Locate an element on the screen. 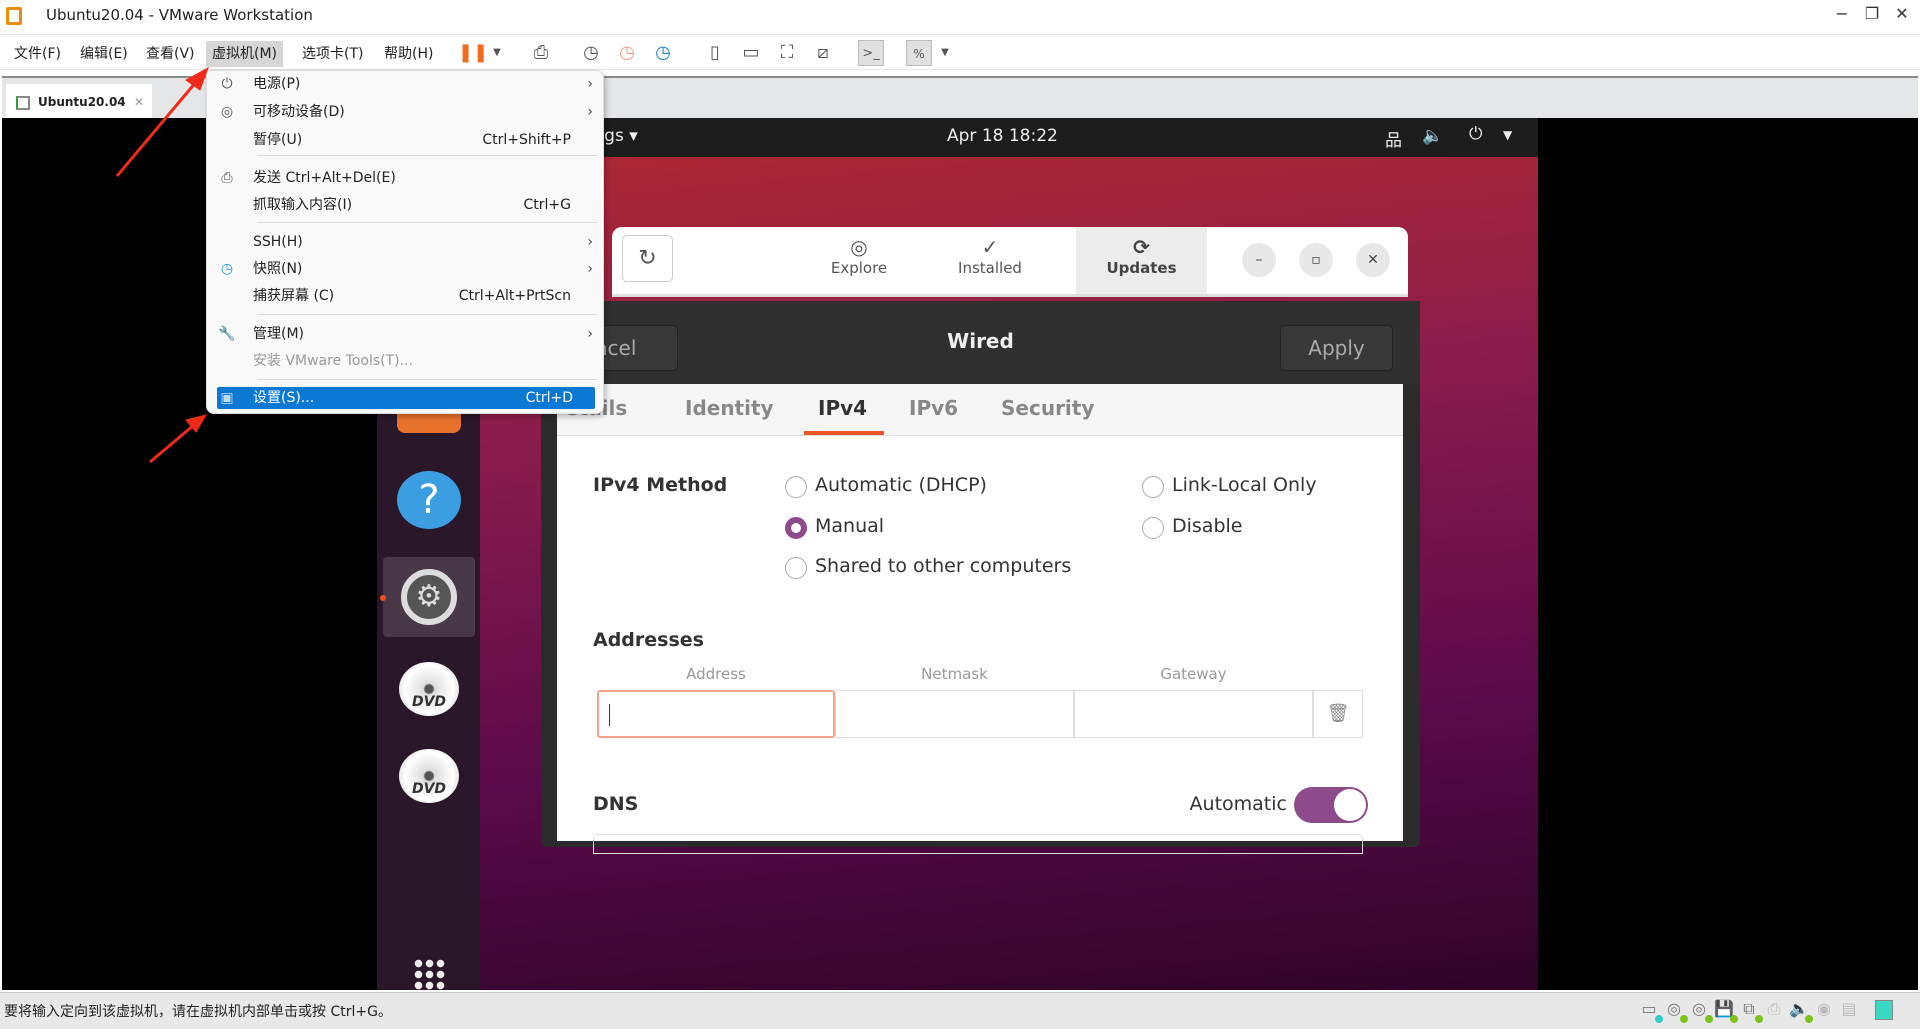 The height and width of the screenshot is (1029, 1920). floppy-icon: 💾 is located at coordinates (1725, 1011).